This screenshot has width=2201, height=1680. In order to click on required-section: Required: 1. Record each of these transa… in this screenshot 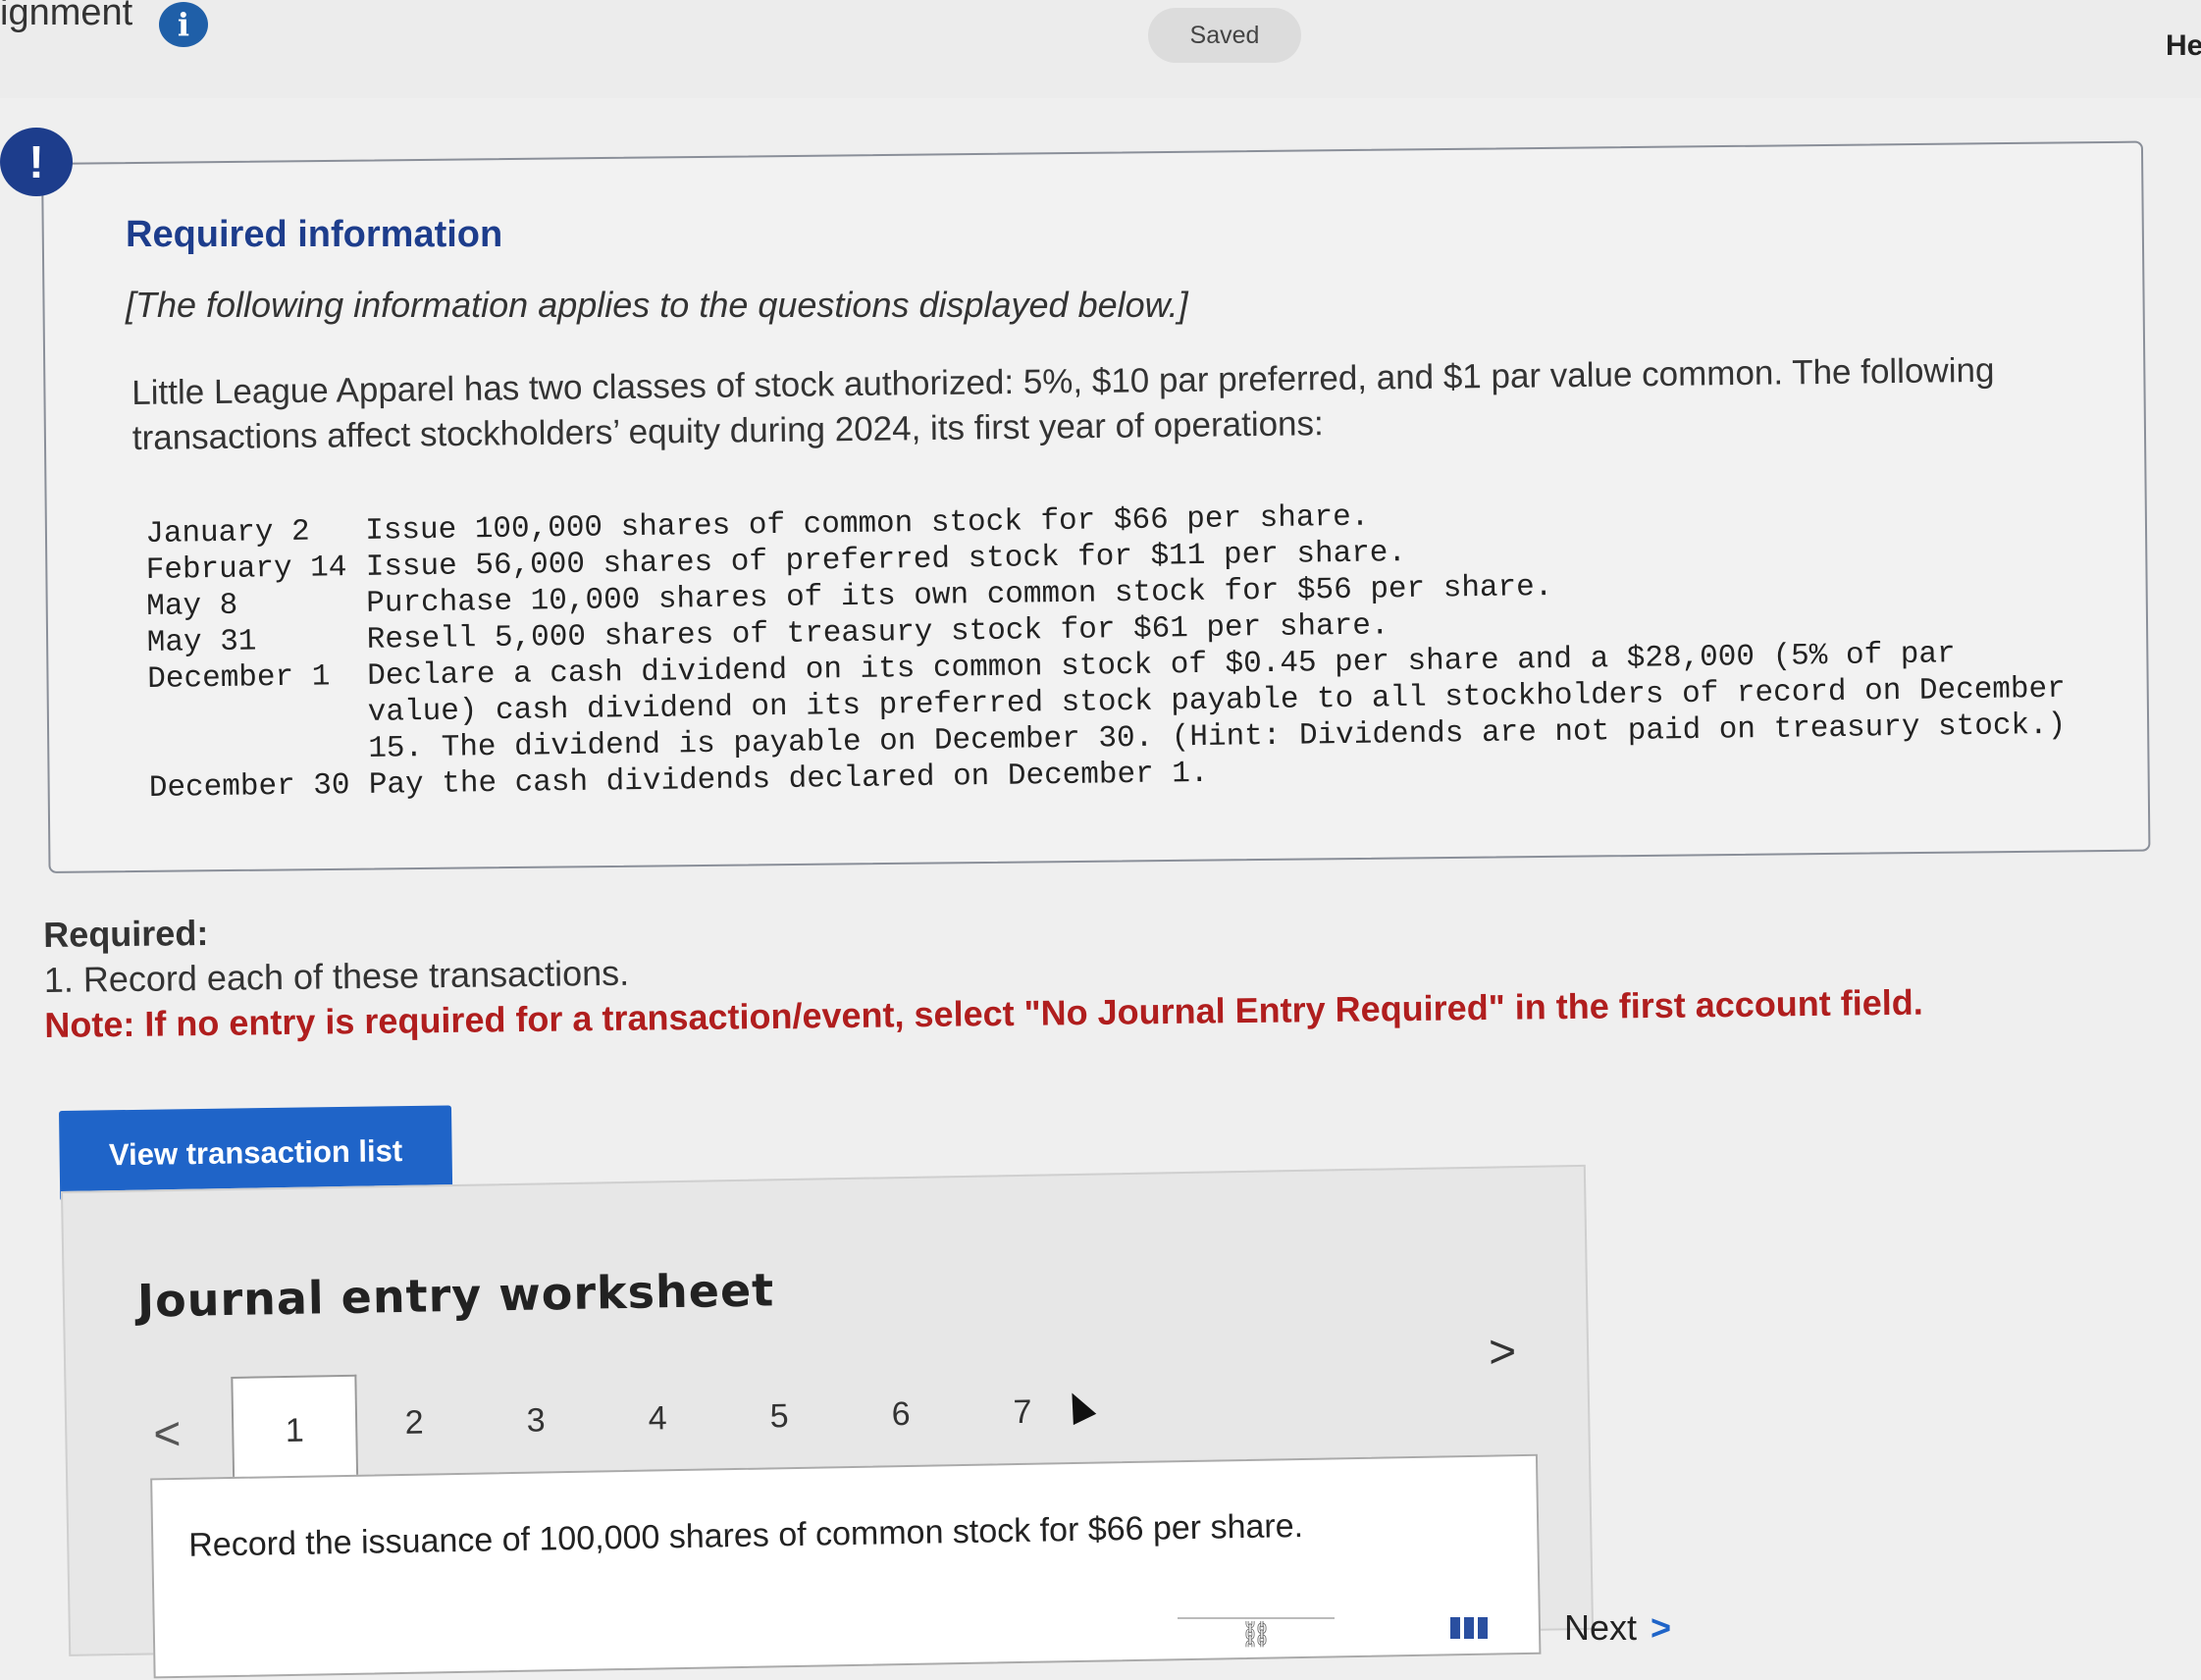, I will do `click(1005, 968)`.